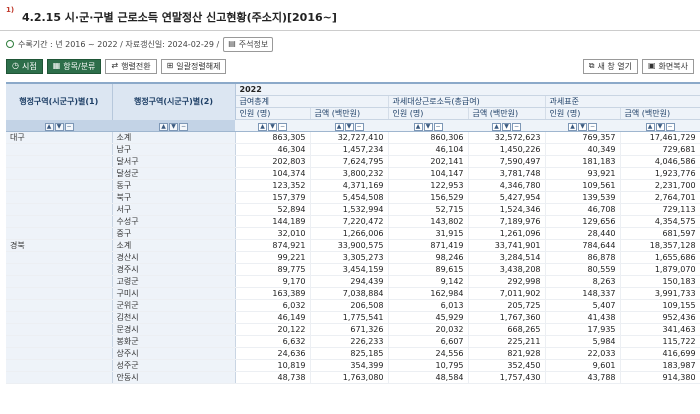 Image resolution: width=700 pixels, height=414 pixels. Describe the element at coordinates (232, 43) in the screenshot. I see `document-icon: ▤` at that location.